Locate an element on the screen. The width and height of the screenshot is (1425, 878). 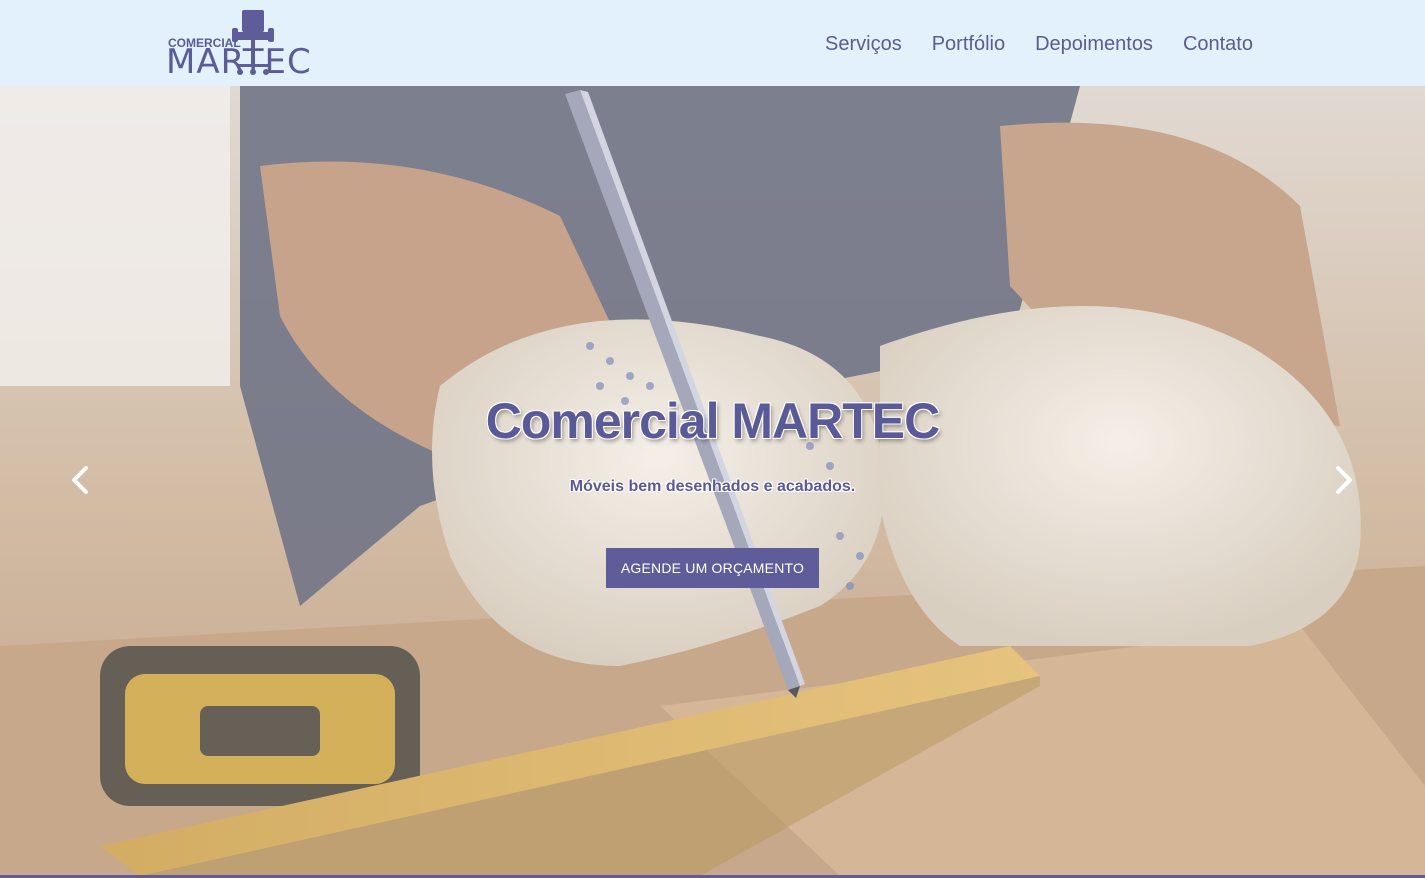
brand-logo: COMERCIAL MARTEC is located at coordinates (238, 45).